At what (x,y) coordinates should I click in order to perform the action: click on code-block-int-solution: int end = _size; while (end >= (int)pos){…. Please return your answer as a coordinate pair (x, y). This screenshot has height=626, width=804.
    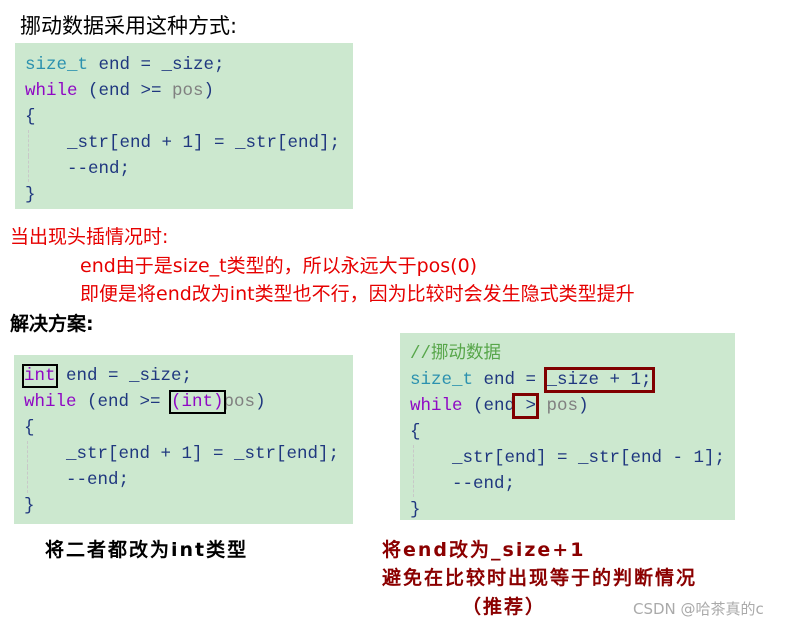
    Looking at the image, I should click on (183, 439).